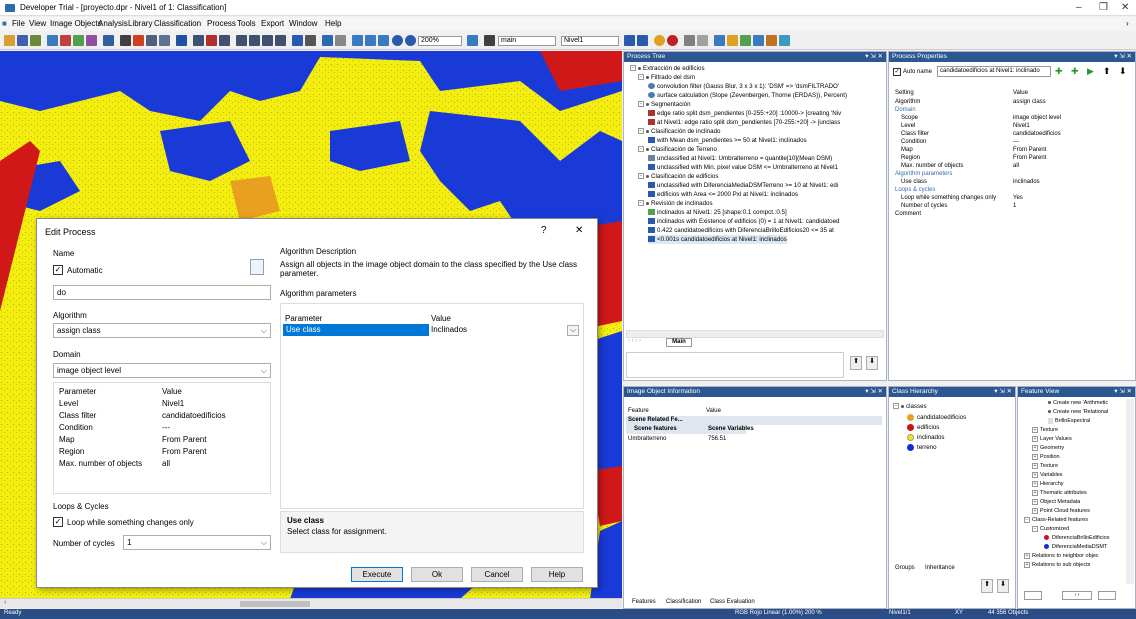 This screenshot has height=619, width=1136. What do you see at coordinates (1037, 134) in the screenshot?
I see `prop-value: candidatoedificios` at bounding box center [1037, 134].